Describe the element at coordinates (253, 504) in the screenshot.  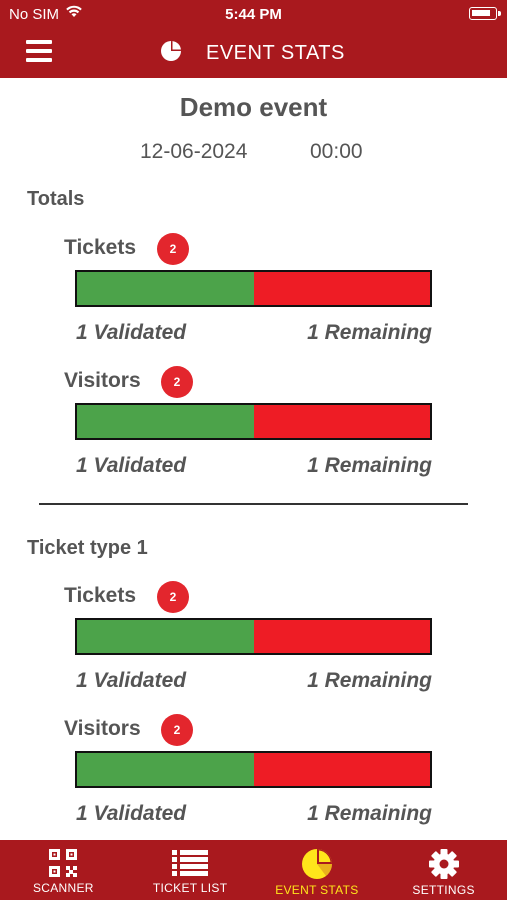
I see `section-divider` at that location.